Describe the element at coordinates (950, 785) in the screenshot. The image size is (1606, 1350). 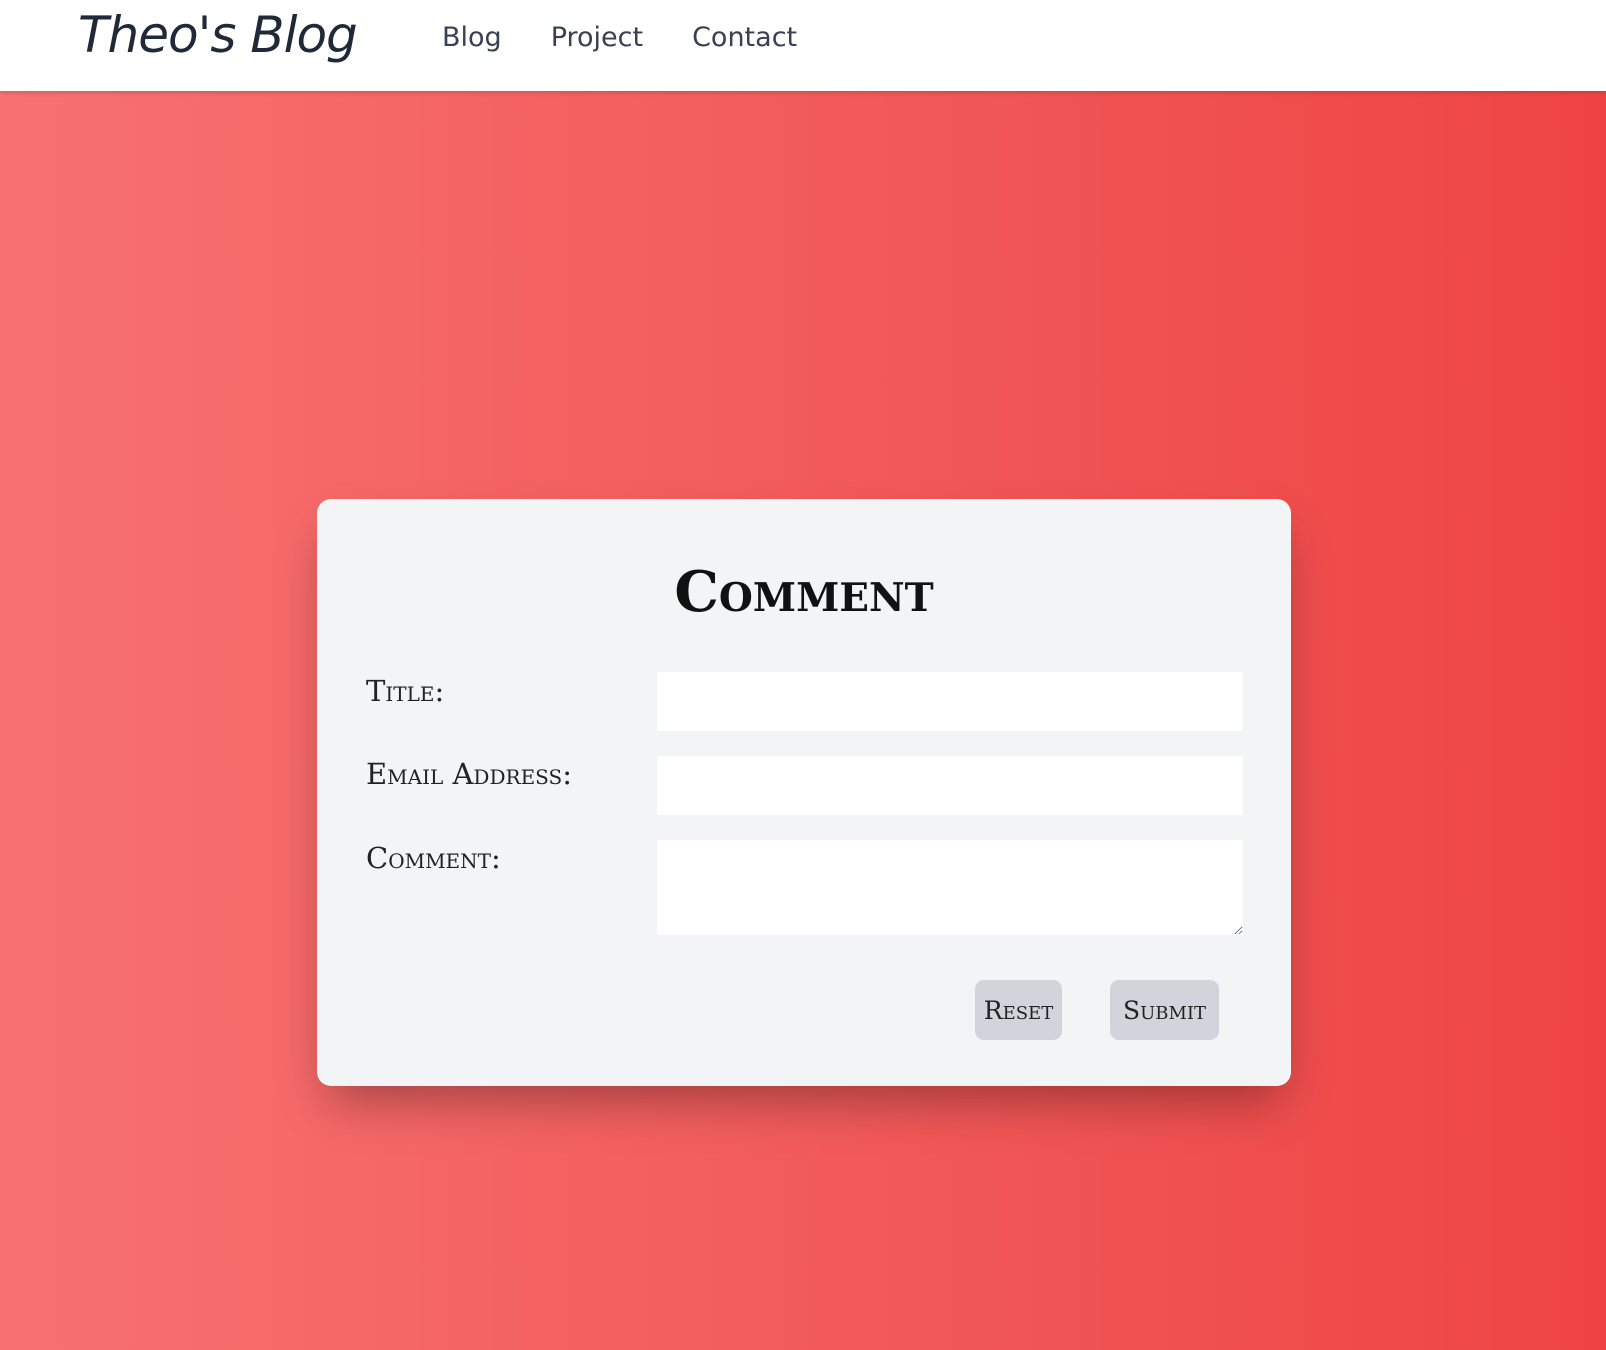
I see `email-input` at that location.